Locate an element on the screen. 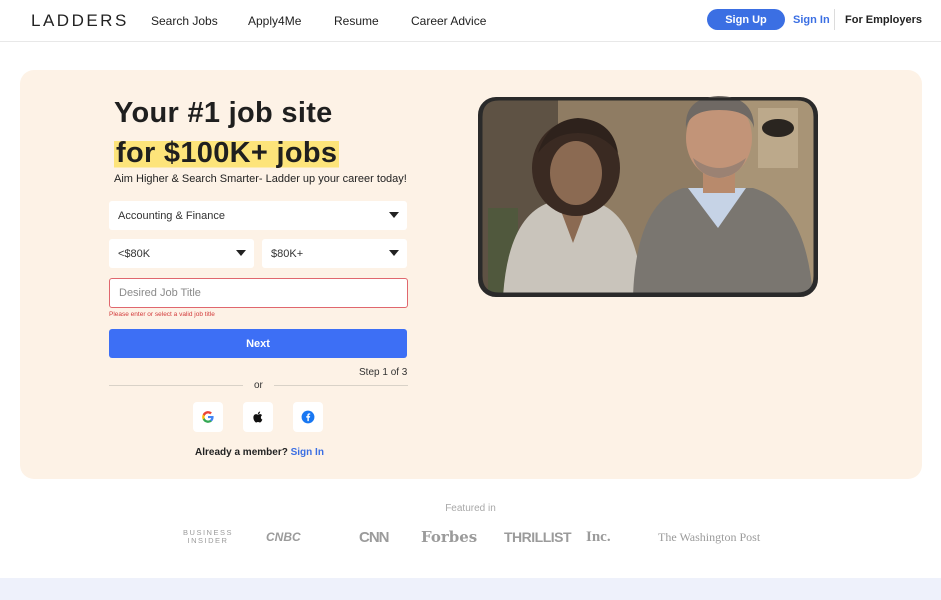 Image resolution: width=941 pixels, height=600 pixels. apple-signin-button is located at coordinates (258, 417).